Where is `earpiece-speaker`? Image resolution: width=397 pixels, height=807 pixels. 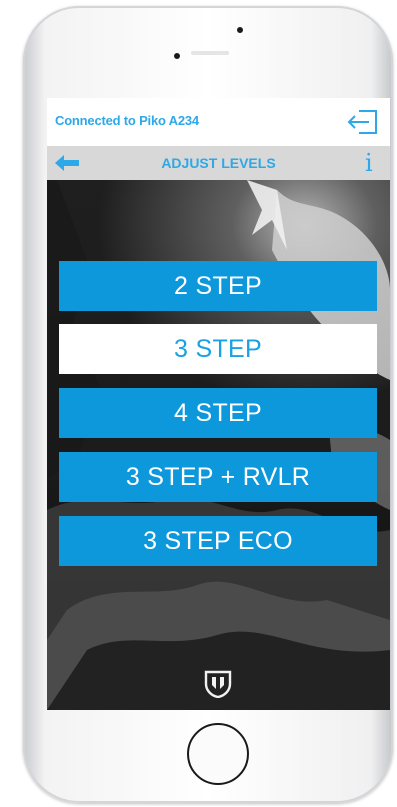
earpiece-speaker is located at coordinates (210, 53).